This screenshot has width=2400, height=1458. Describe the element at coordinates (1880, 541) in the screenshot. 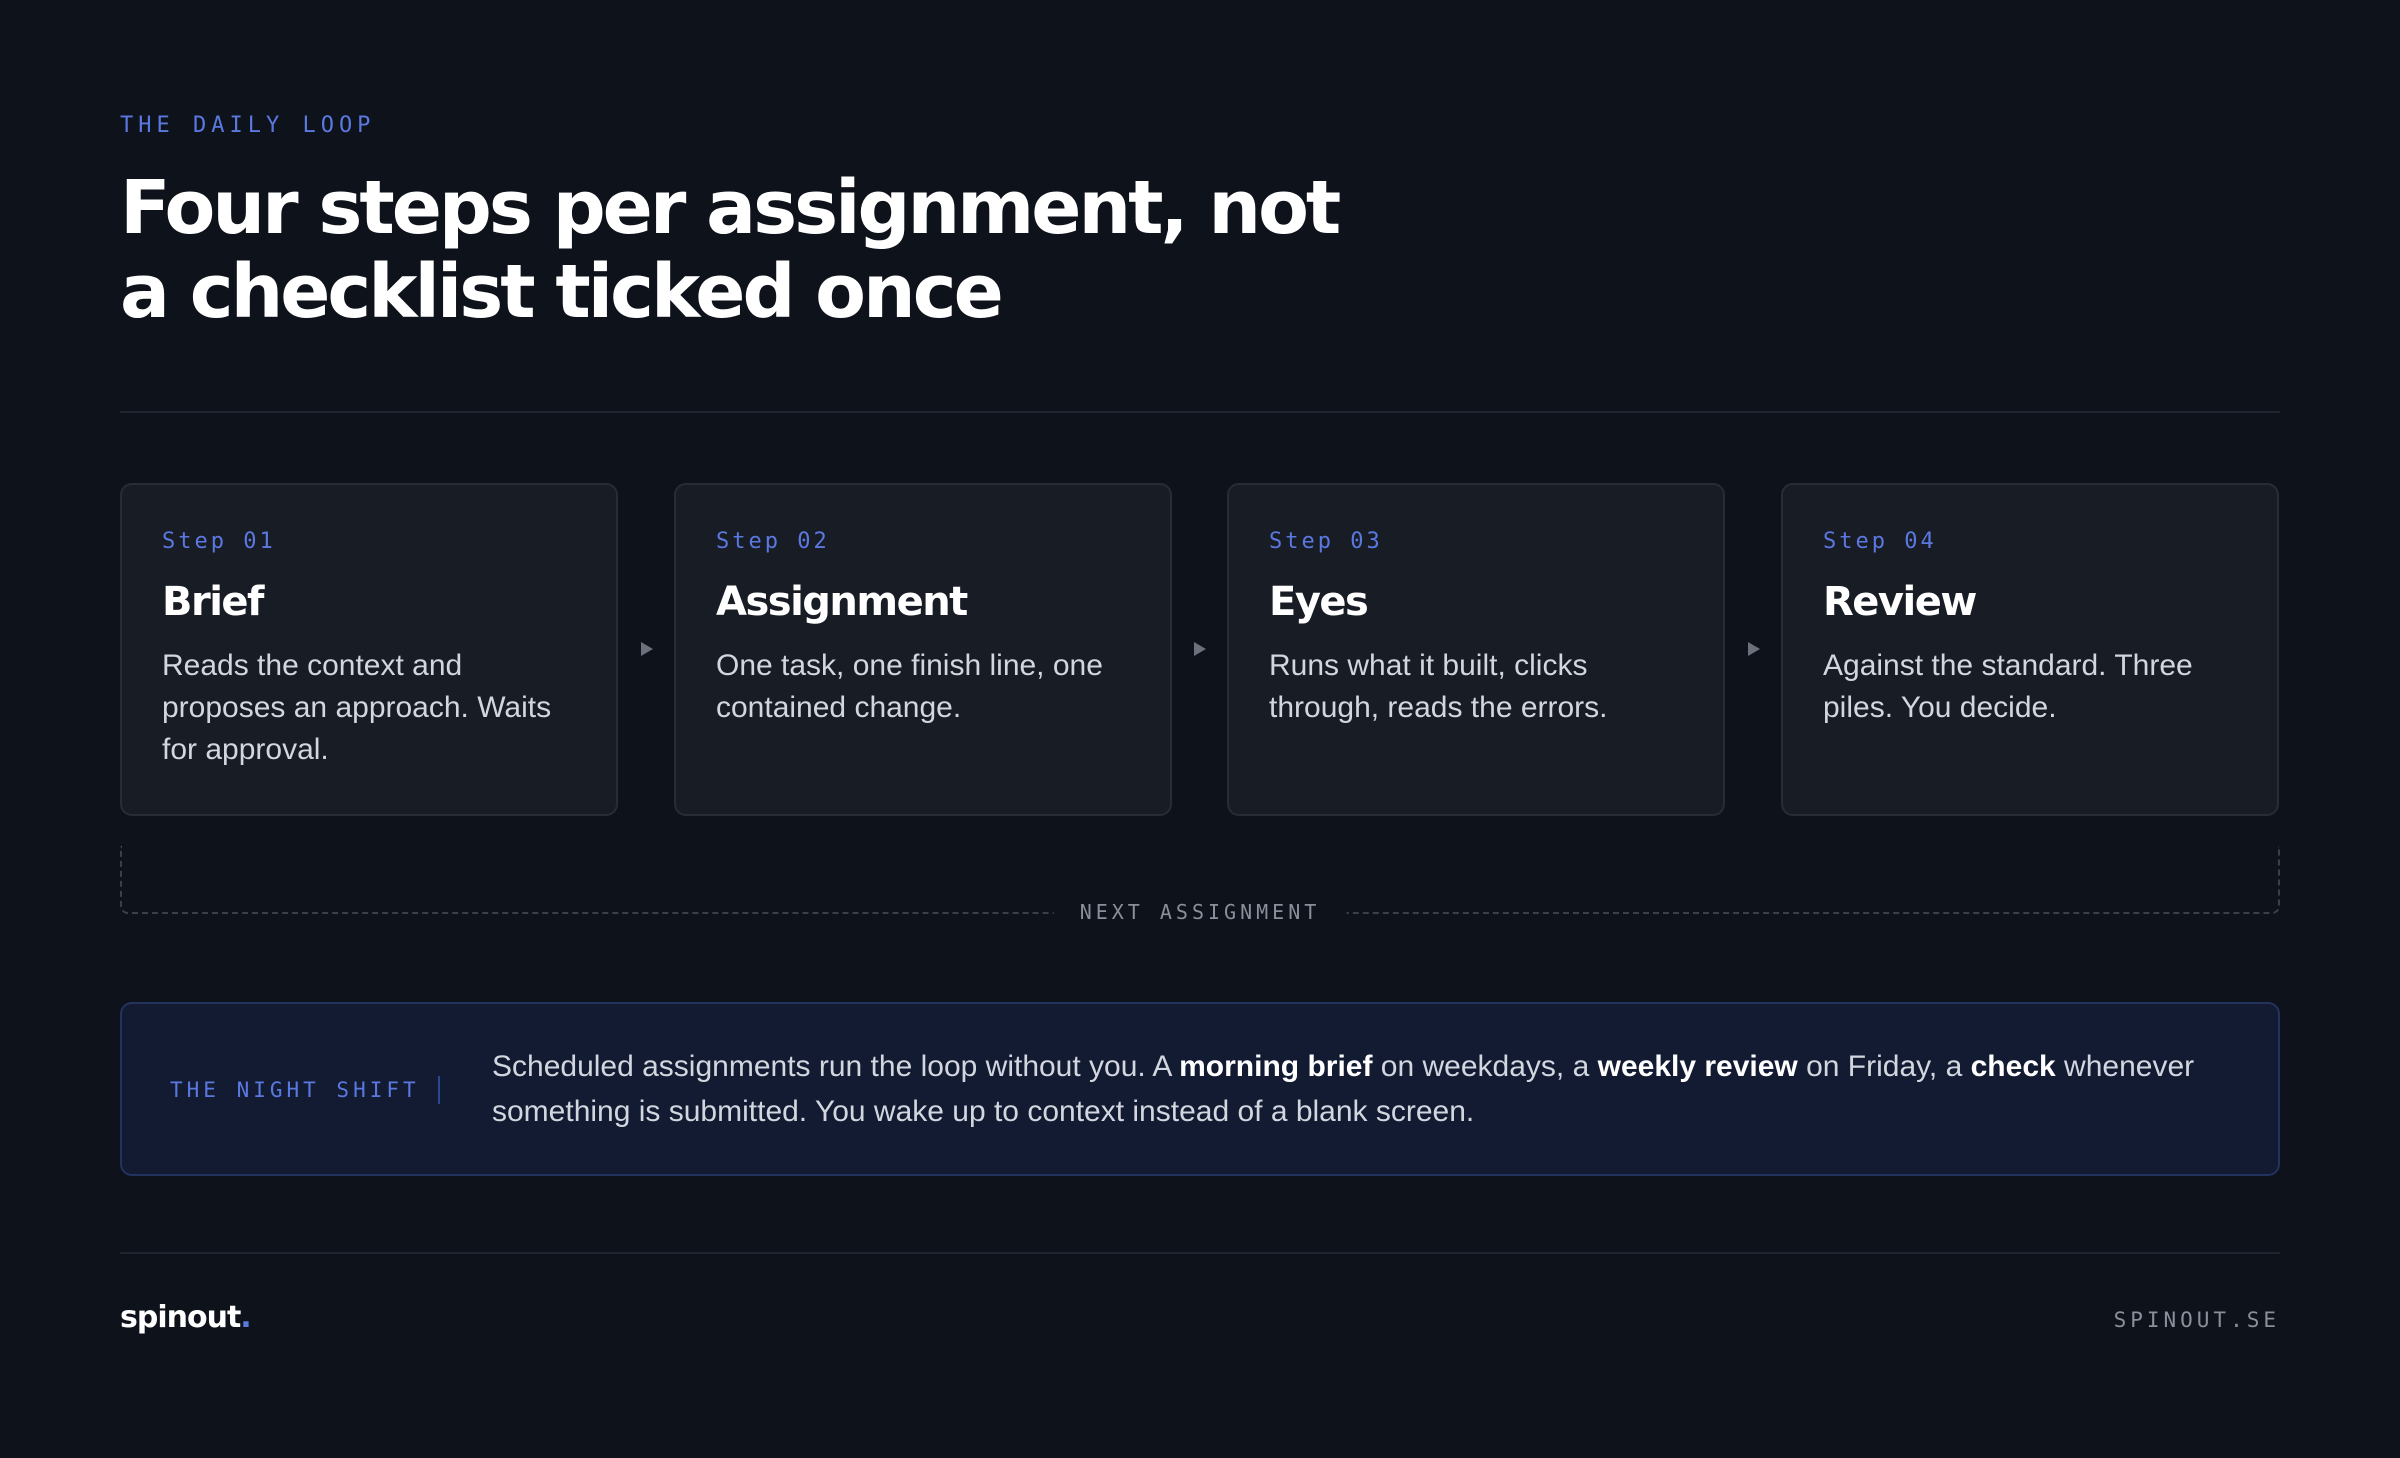

I see `step-number: Step 04` at that location.